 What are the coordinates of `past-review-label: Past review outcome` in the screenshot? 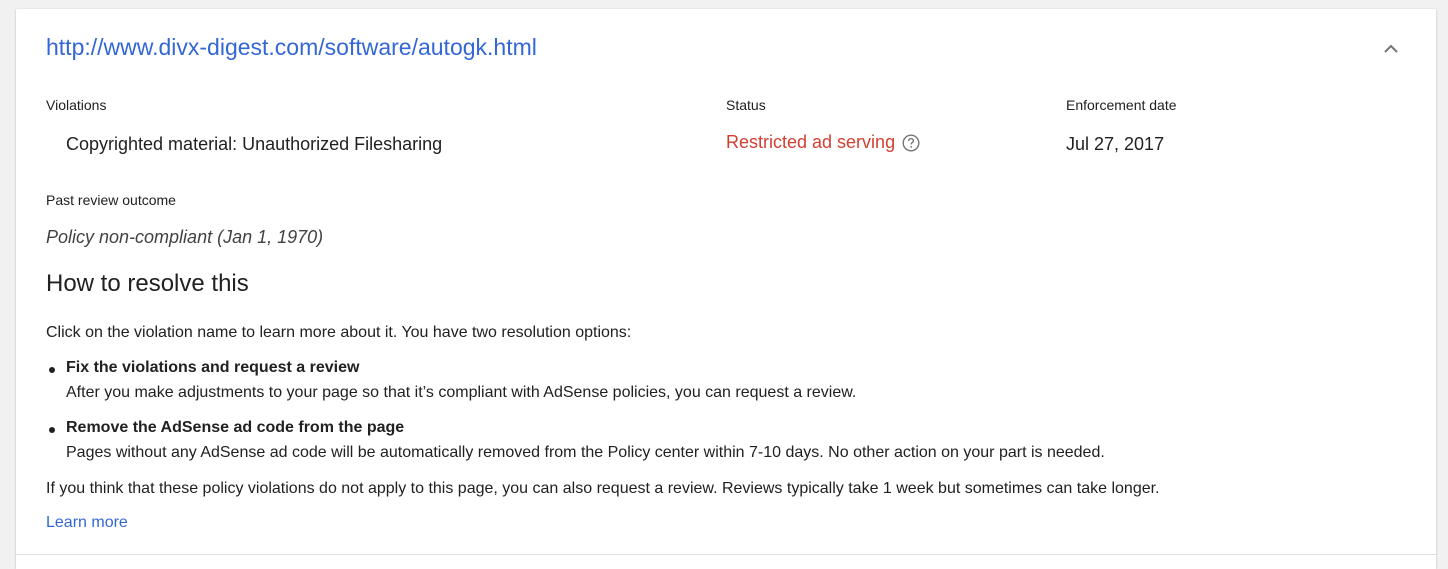 It's located at (111, 200).